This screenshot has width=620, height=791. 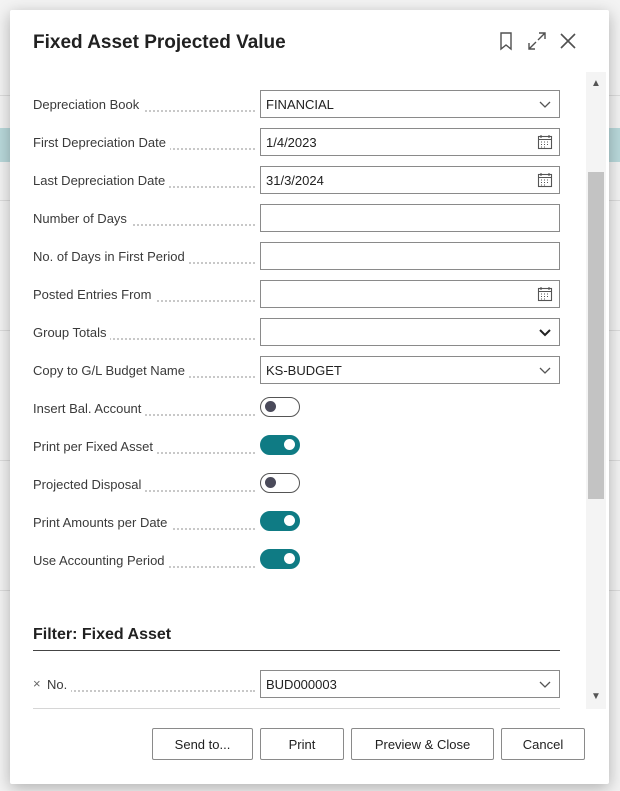 I want to click on field-label: Posted Entries From, so click(x=94, y=294).